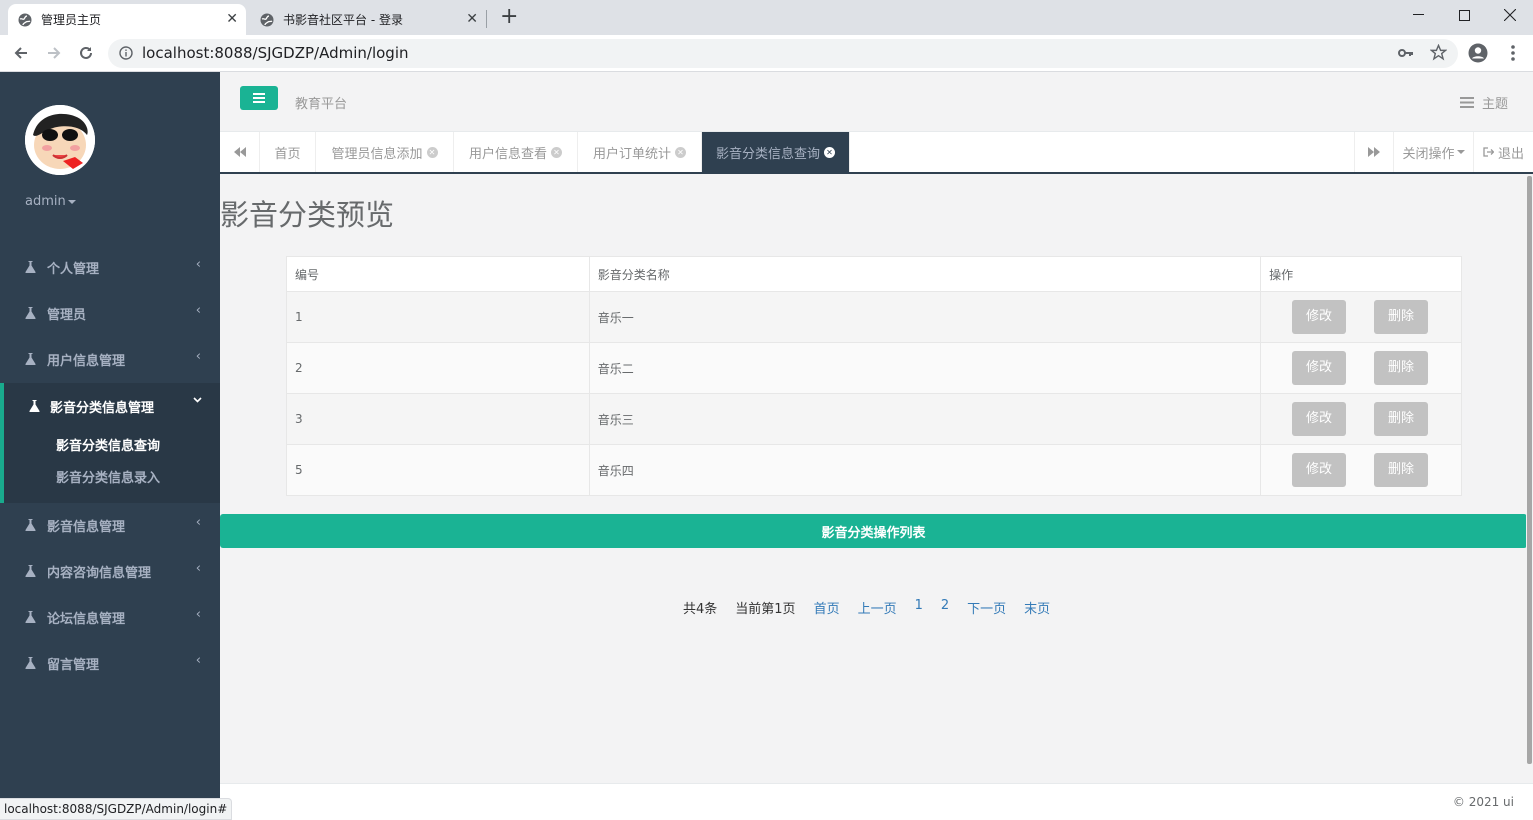  Describe the element at coordinates (1503, 152) in the screenshot. I see `logout-button: 退出` at that location.